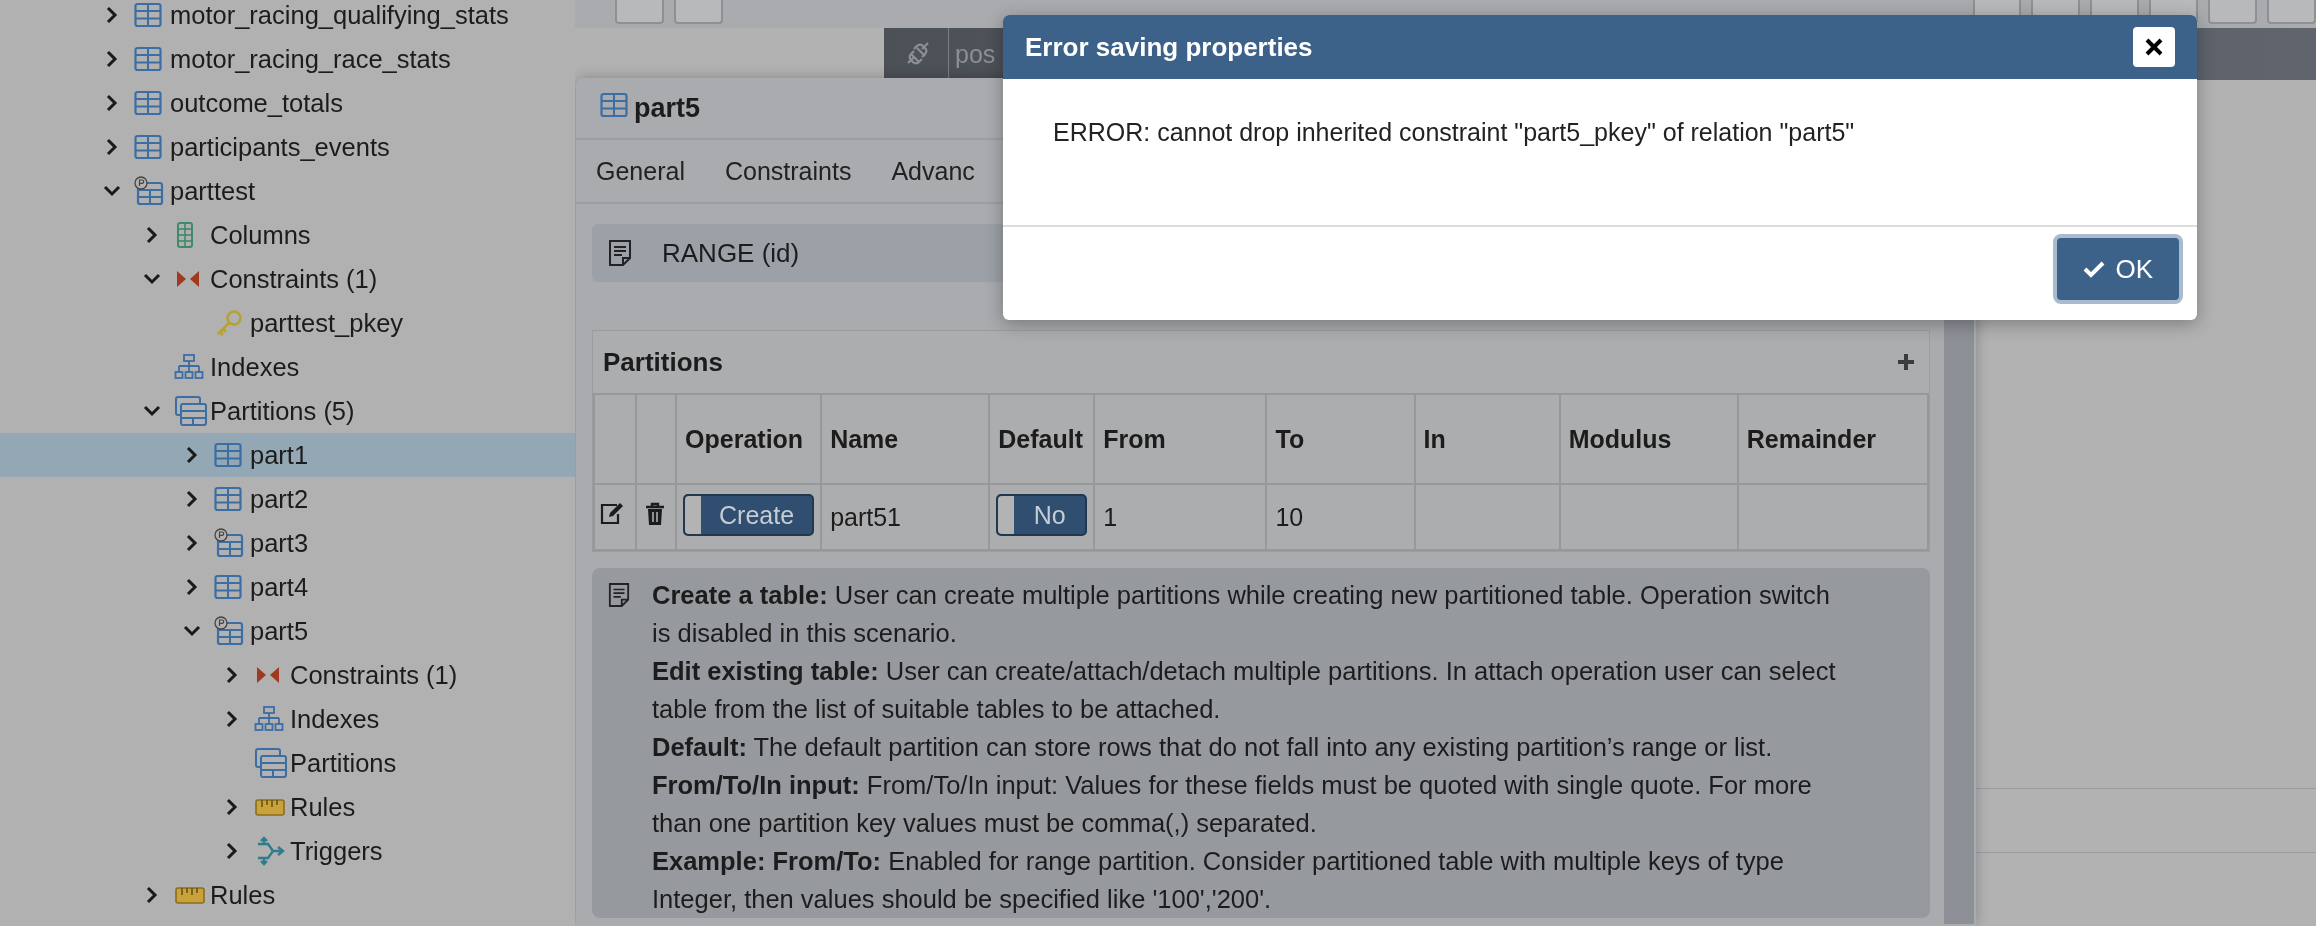  What do you see at coordinates (667, 108) in the screenshot?
I see `dialog-title: part5` at bounding box center [667, 108].